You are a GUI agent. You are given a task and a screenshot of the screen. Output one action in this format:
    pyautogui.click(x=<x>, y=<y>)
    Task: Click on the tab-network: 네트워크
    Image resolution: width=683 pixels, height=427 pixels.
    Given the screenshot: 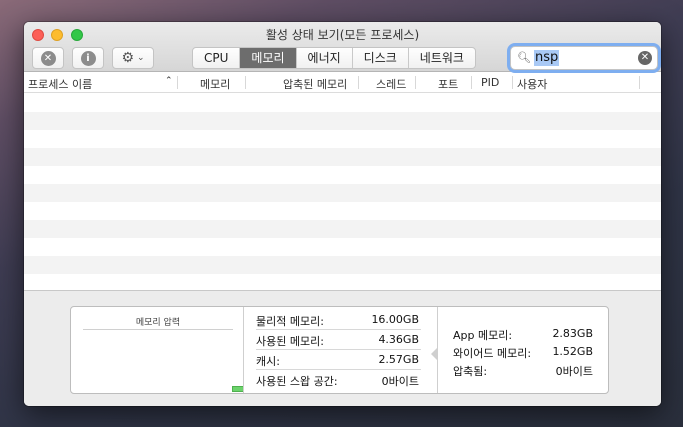 What is the action you would take?
    pyautogui.click(x=442, y=58)
    